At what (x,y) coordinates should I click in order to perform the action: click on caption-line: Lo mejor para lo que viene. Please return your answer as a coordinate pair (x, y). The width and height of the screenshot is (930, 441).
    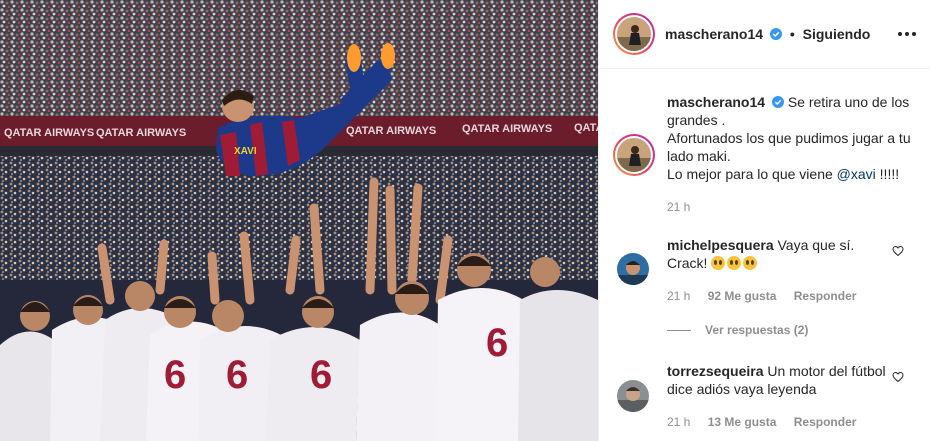
    Looking at the image, I should click on (752, 174).